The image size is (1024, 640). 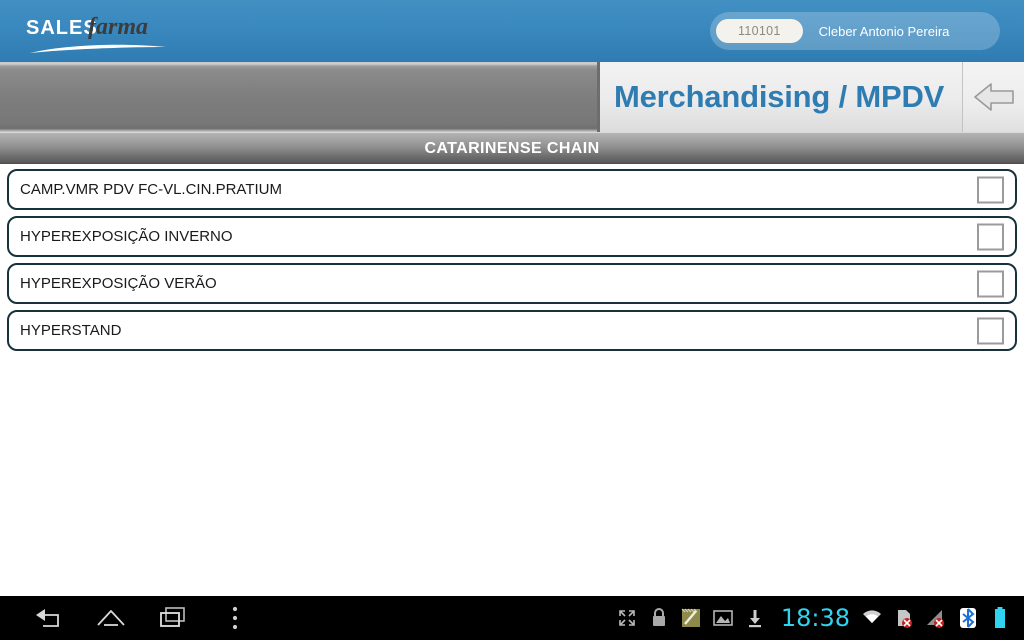 I want to click on bluetooth-icon, so click(x=968, y=618).